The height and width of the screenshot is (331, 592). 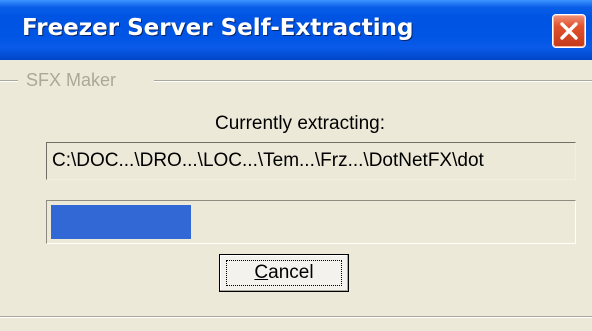 What do you see at coordinates (71, 80) in the screenshot?
I see `group-label: SFX Maker` at bounding box center [71, 80].